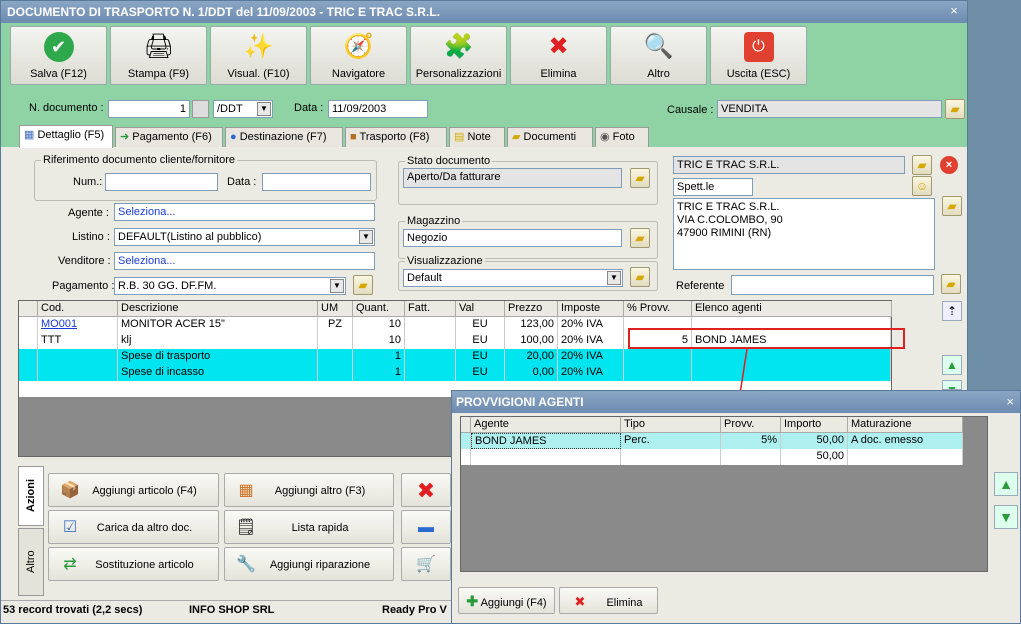 This screenshot has height=624, width=1021. What do you see at coordinates (158, 55) in the screenshot?
I see `print-button: 🖨 Stampa (F9)` at bounding box center [158, 55].